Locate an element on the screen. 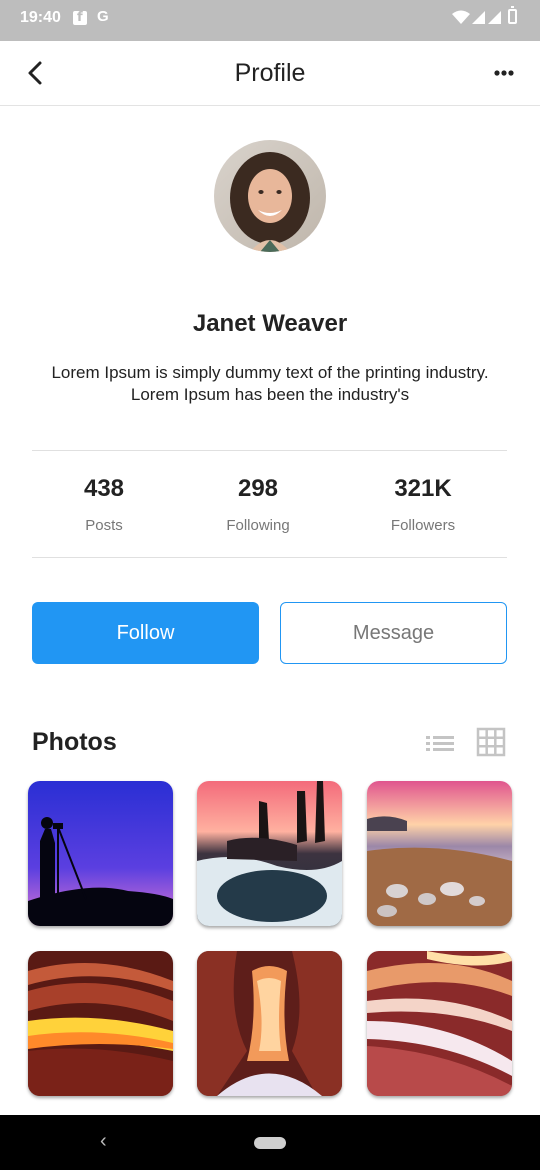 Image resolution: width=540 pixels, height=1170 pixels. status-bar: 19:40 G is located at coordinates (270, 20).